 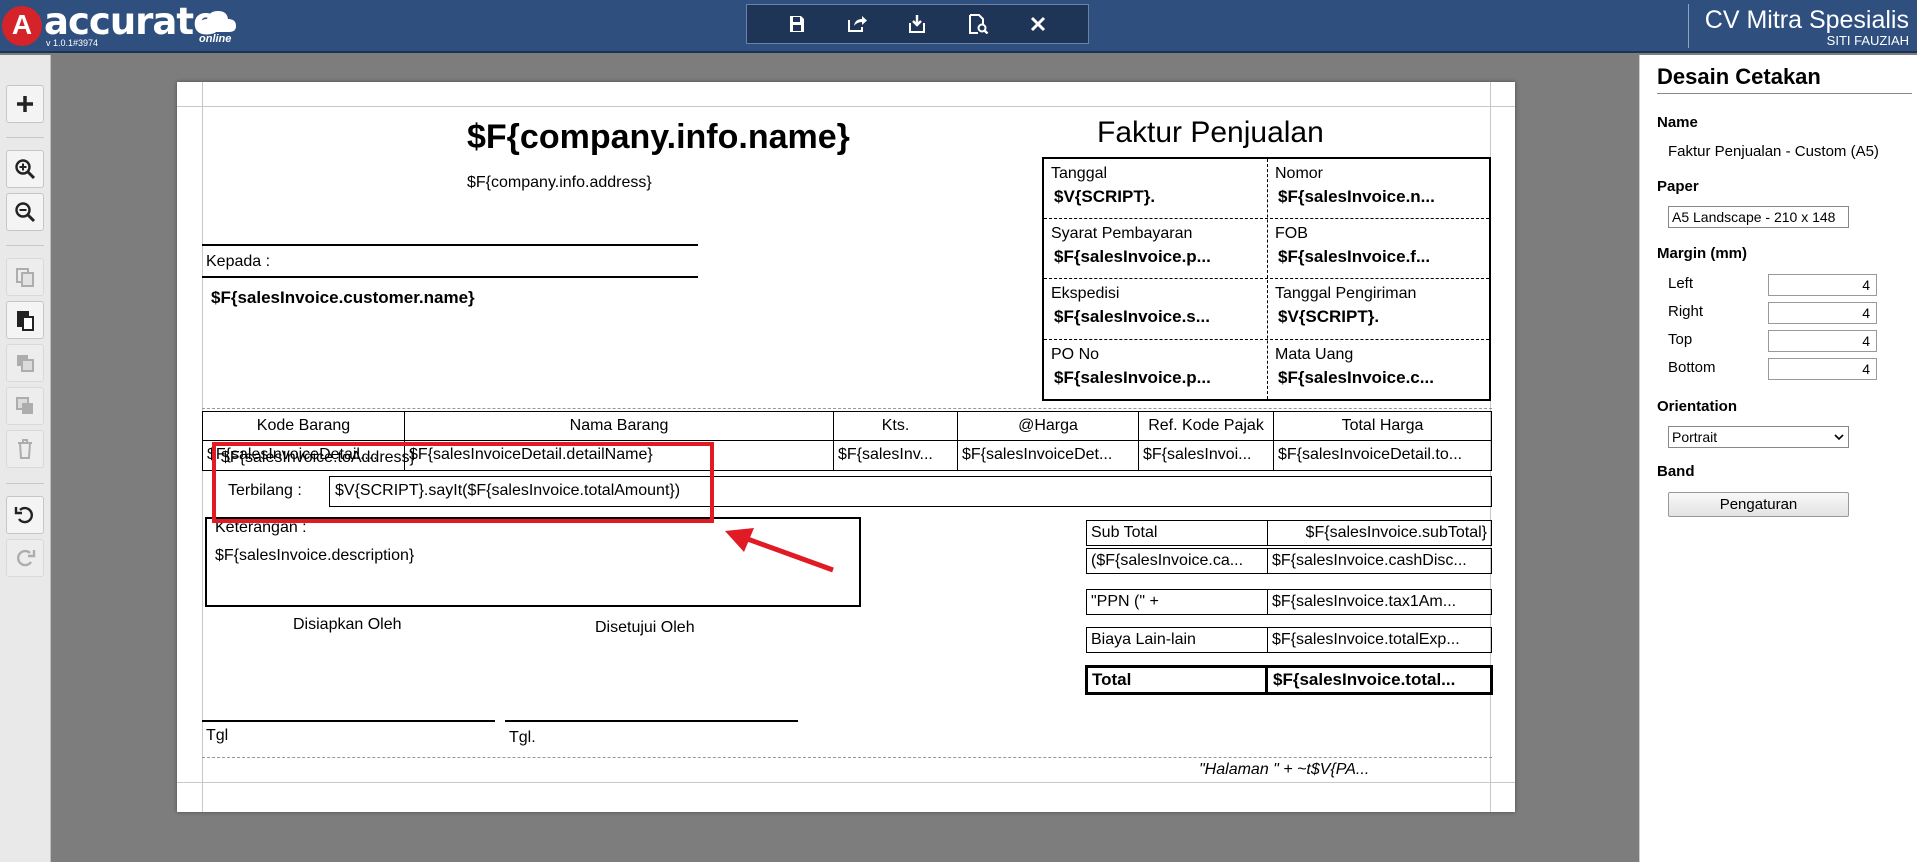 What do you see at coordinates (25, 169) in the screenshot?
I see `zoom-in-icon` at bounding box center [25, 169].